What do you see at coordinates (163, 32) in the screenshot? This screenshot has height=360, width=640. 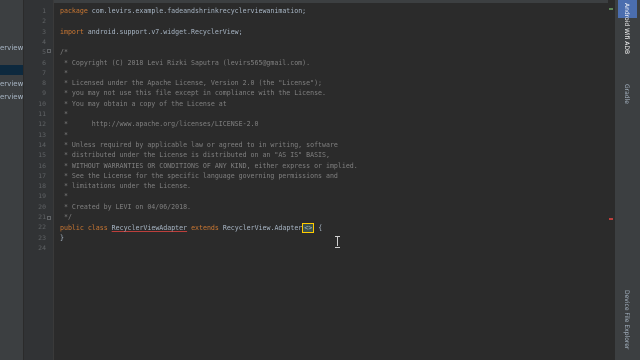 I see `import-name: android.support.v7.widget.RecyclerView;` at bounding box center [163, 32].